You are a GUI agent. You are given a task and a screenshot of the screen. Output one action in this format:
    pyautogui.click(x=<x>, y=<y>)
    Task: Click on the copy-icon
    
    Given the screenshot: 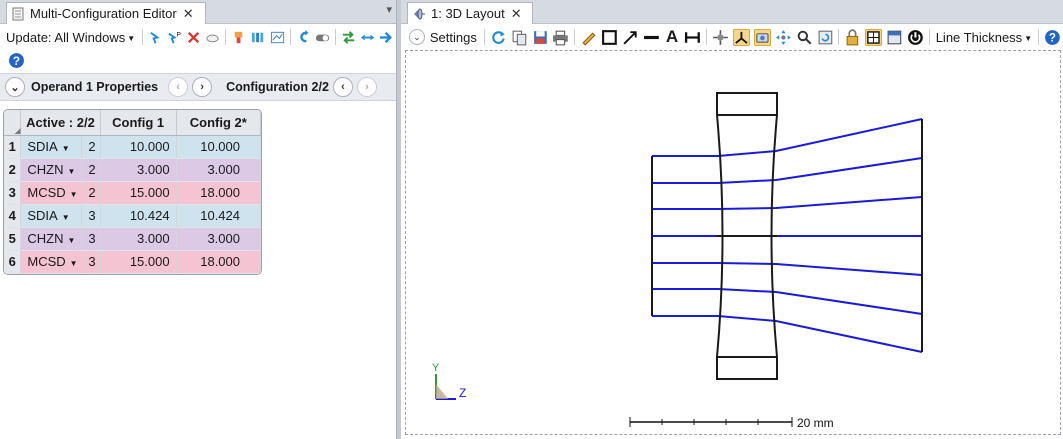 What is the action you would take?
    pyautogui.click(x=519, y=37)
    